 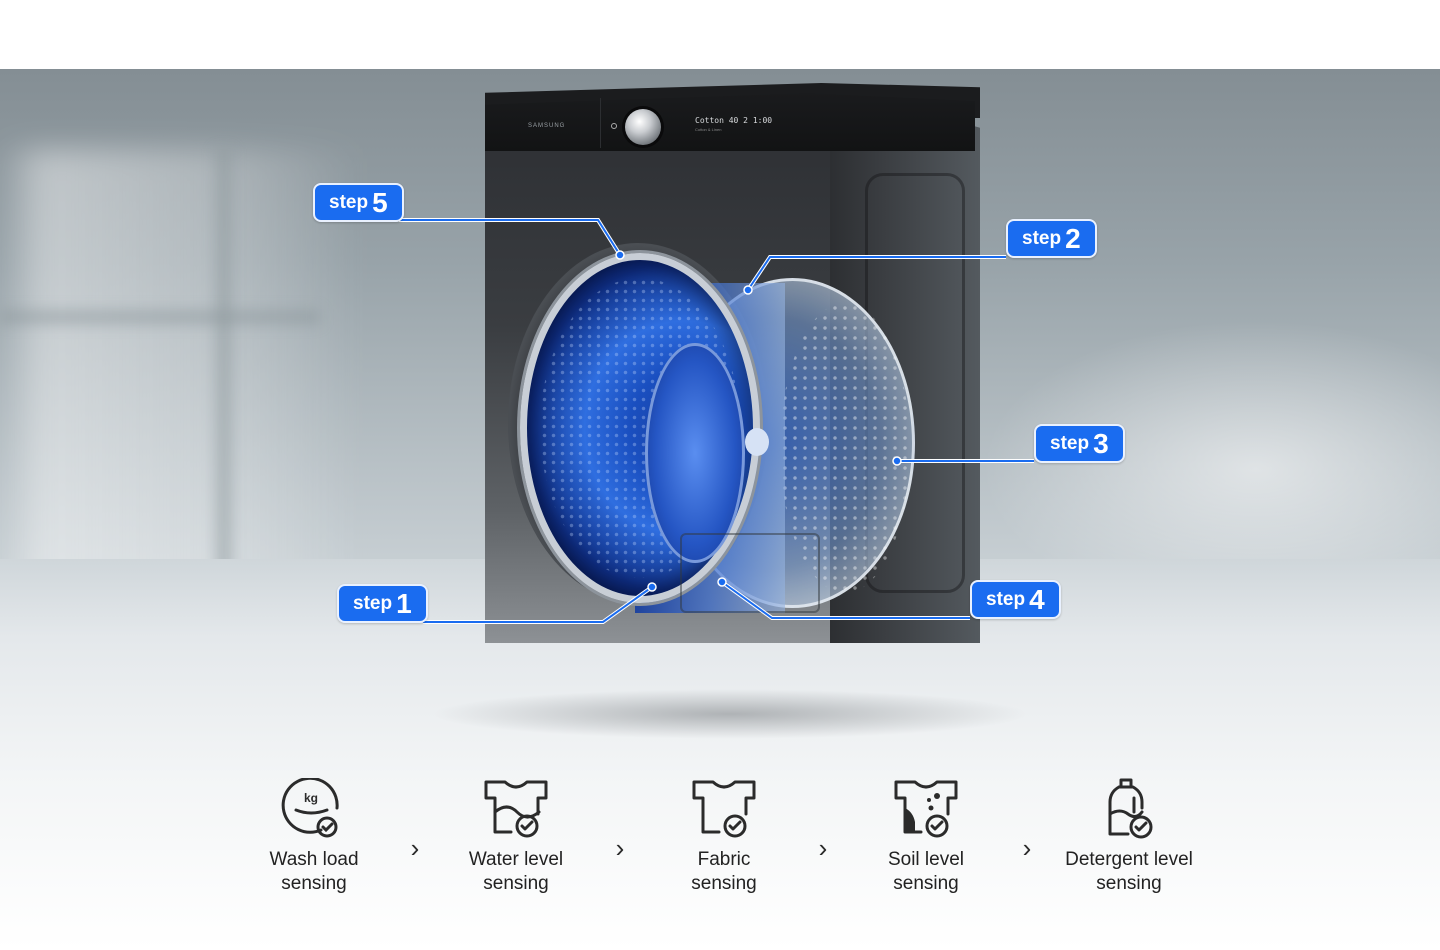 I want to click on process-step-fabric: Fabric sensing, so click(x=724, y=837).